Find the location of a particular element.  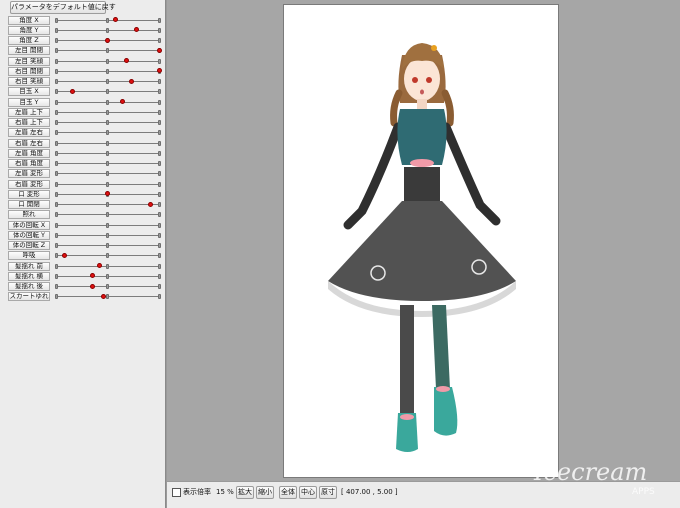

reset-parameters-button: パラメータをデフォルト値に戻す is located at coordinates (63, 7).